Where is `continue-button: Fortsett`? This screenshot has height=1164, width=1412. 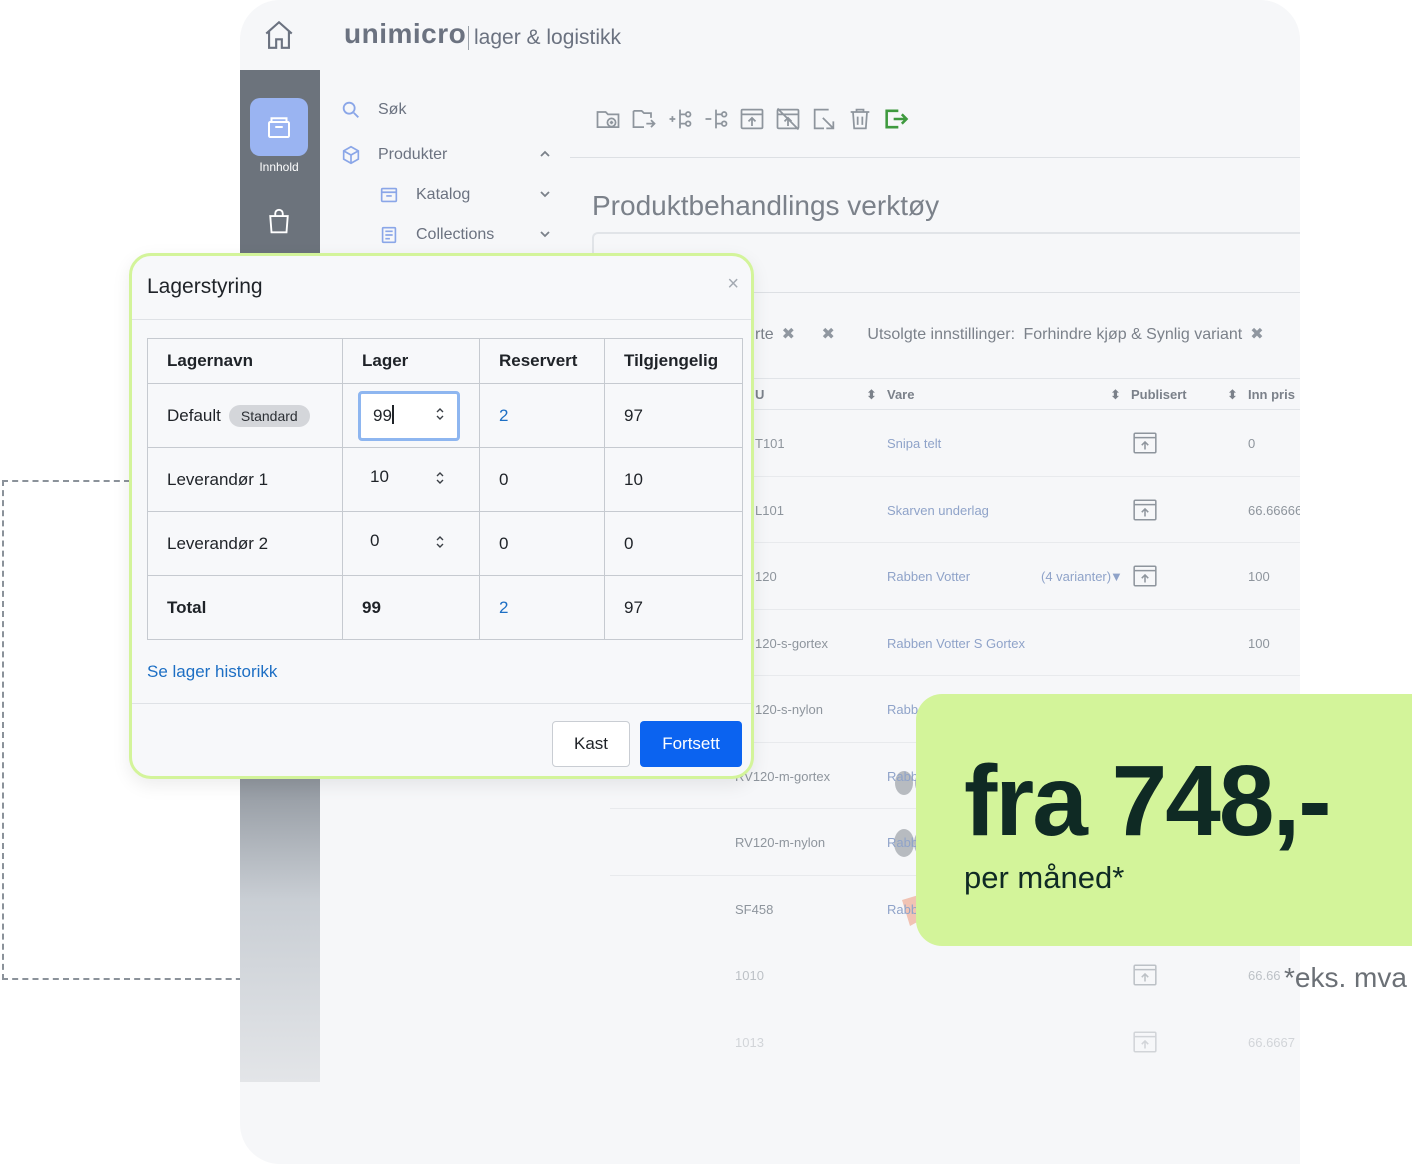 continue-button: Fortsett is located at coordinates (691, 744).